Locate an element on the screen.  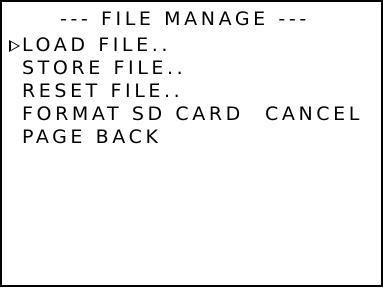
menu-item-format-sd-card: FORMAT SD CARD CANCEL is located at coordinates (191, 114).